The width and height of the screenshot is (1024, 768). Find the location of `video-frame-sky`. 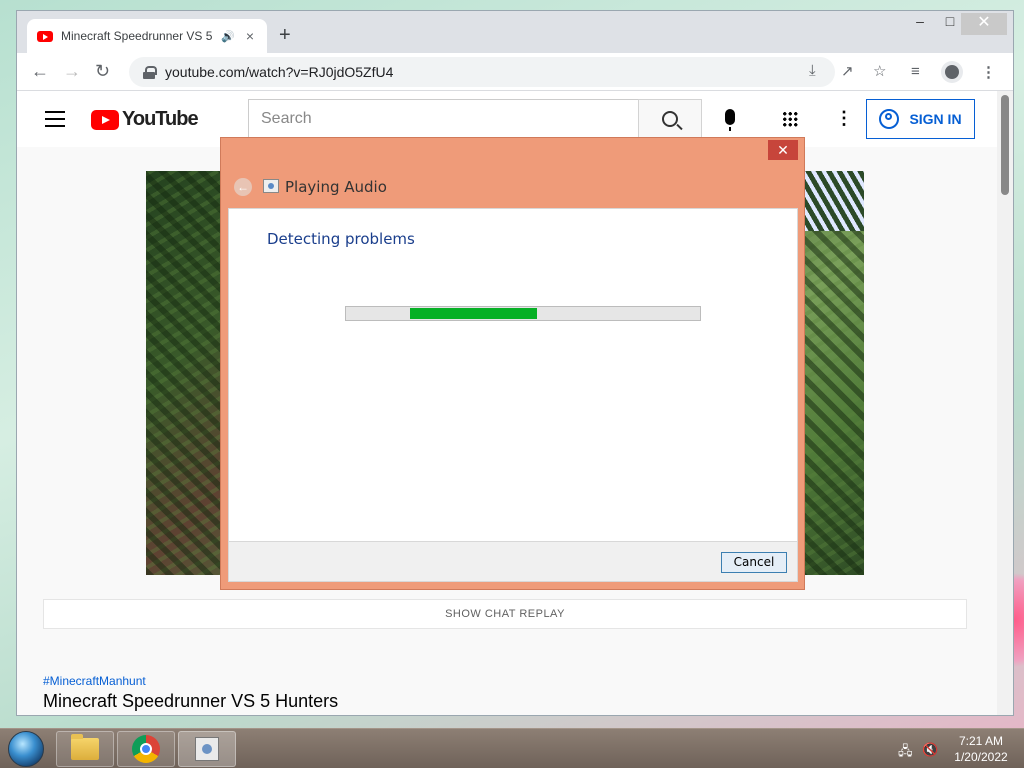

video-frame-sky is located at coordinates (834, 201).